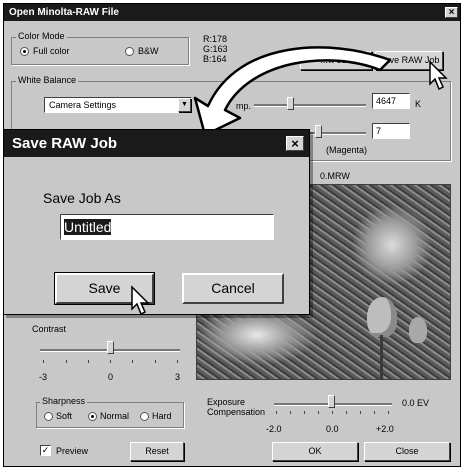  Describe the element at coordinates (65, 143) in the screenshot. I see `dialog-title: Save RAW Job` at that location.